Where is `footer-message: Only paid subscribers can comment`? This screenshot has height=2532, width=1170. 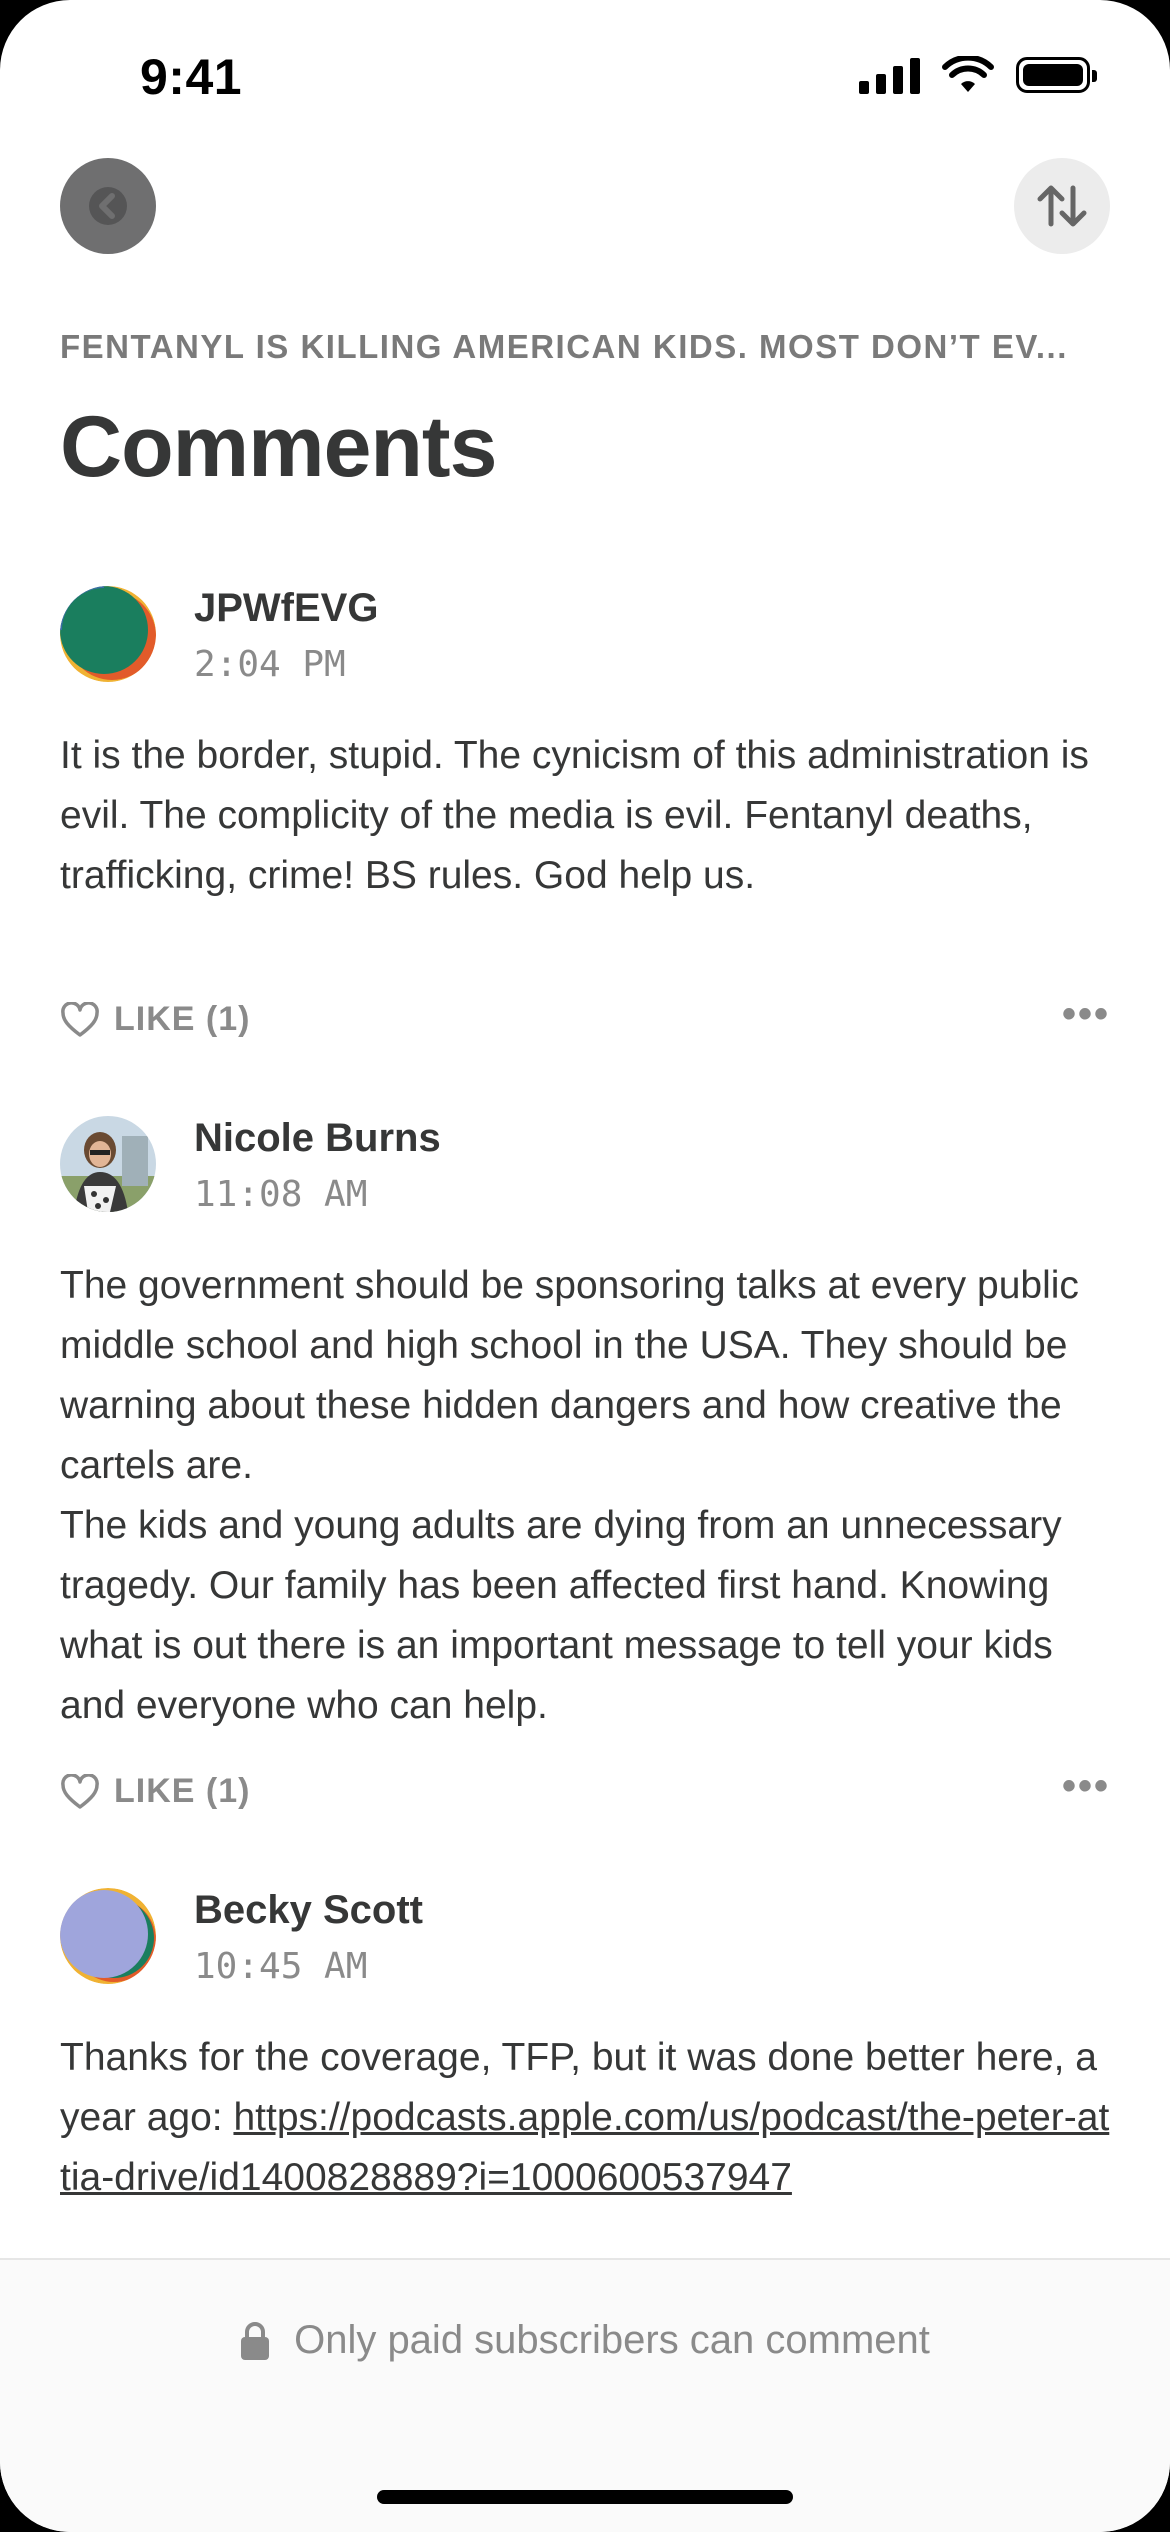
footer-message: Only paid subscribers can comment is located at coordinates (612, 2340).